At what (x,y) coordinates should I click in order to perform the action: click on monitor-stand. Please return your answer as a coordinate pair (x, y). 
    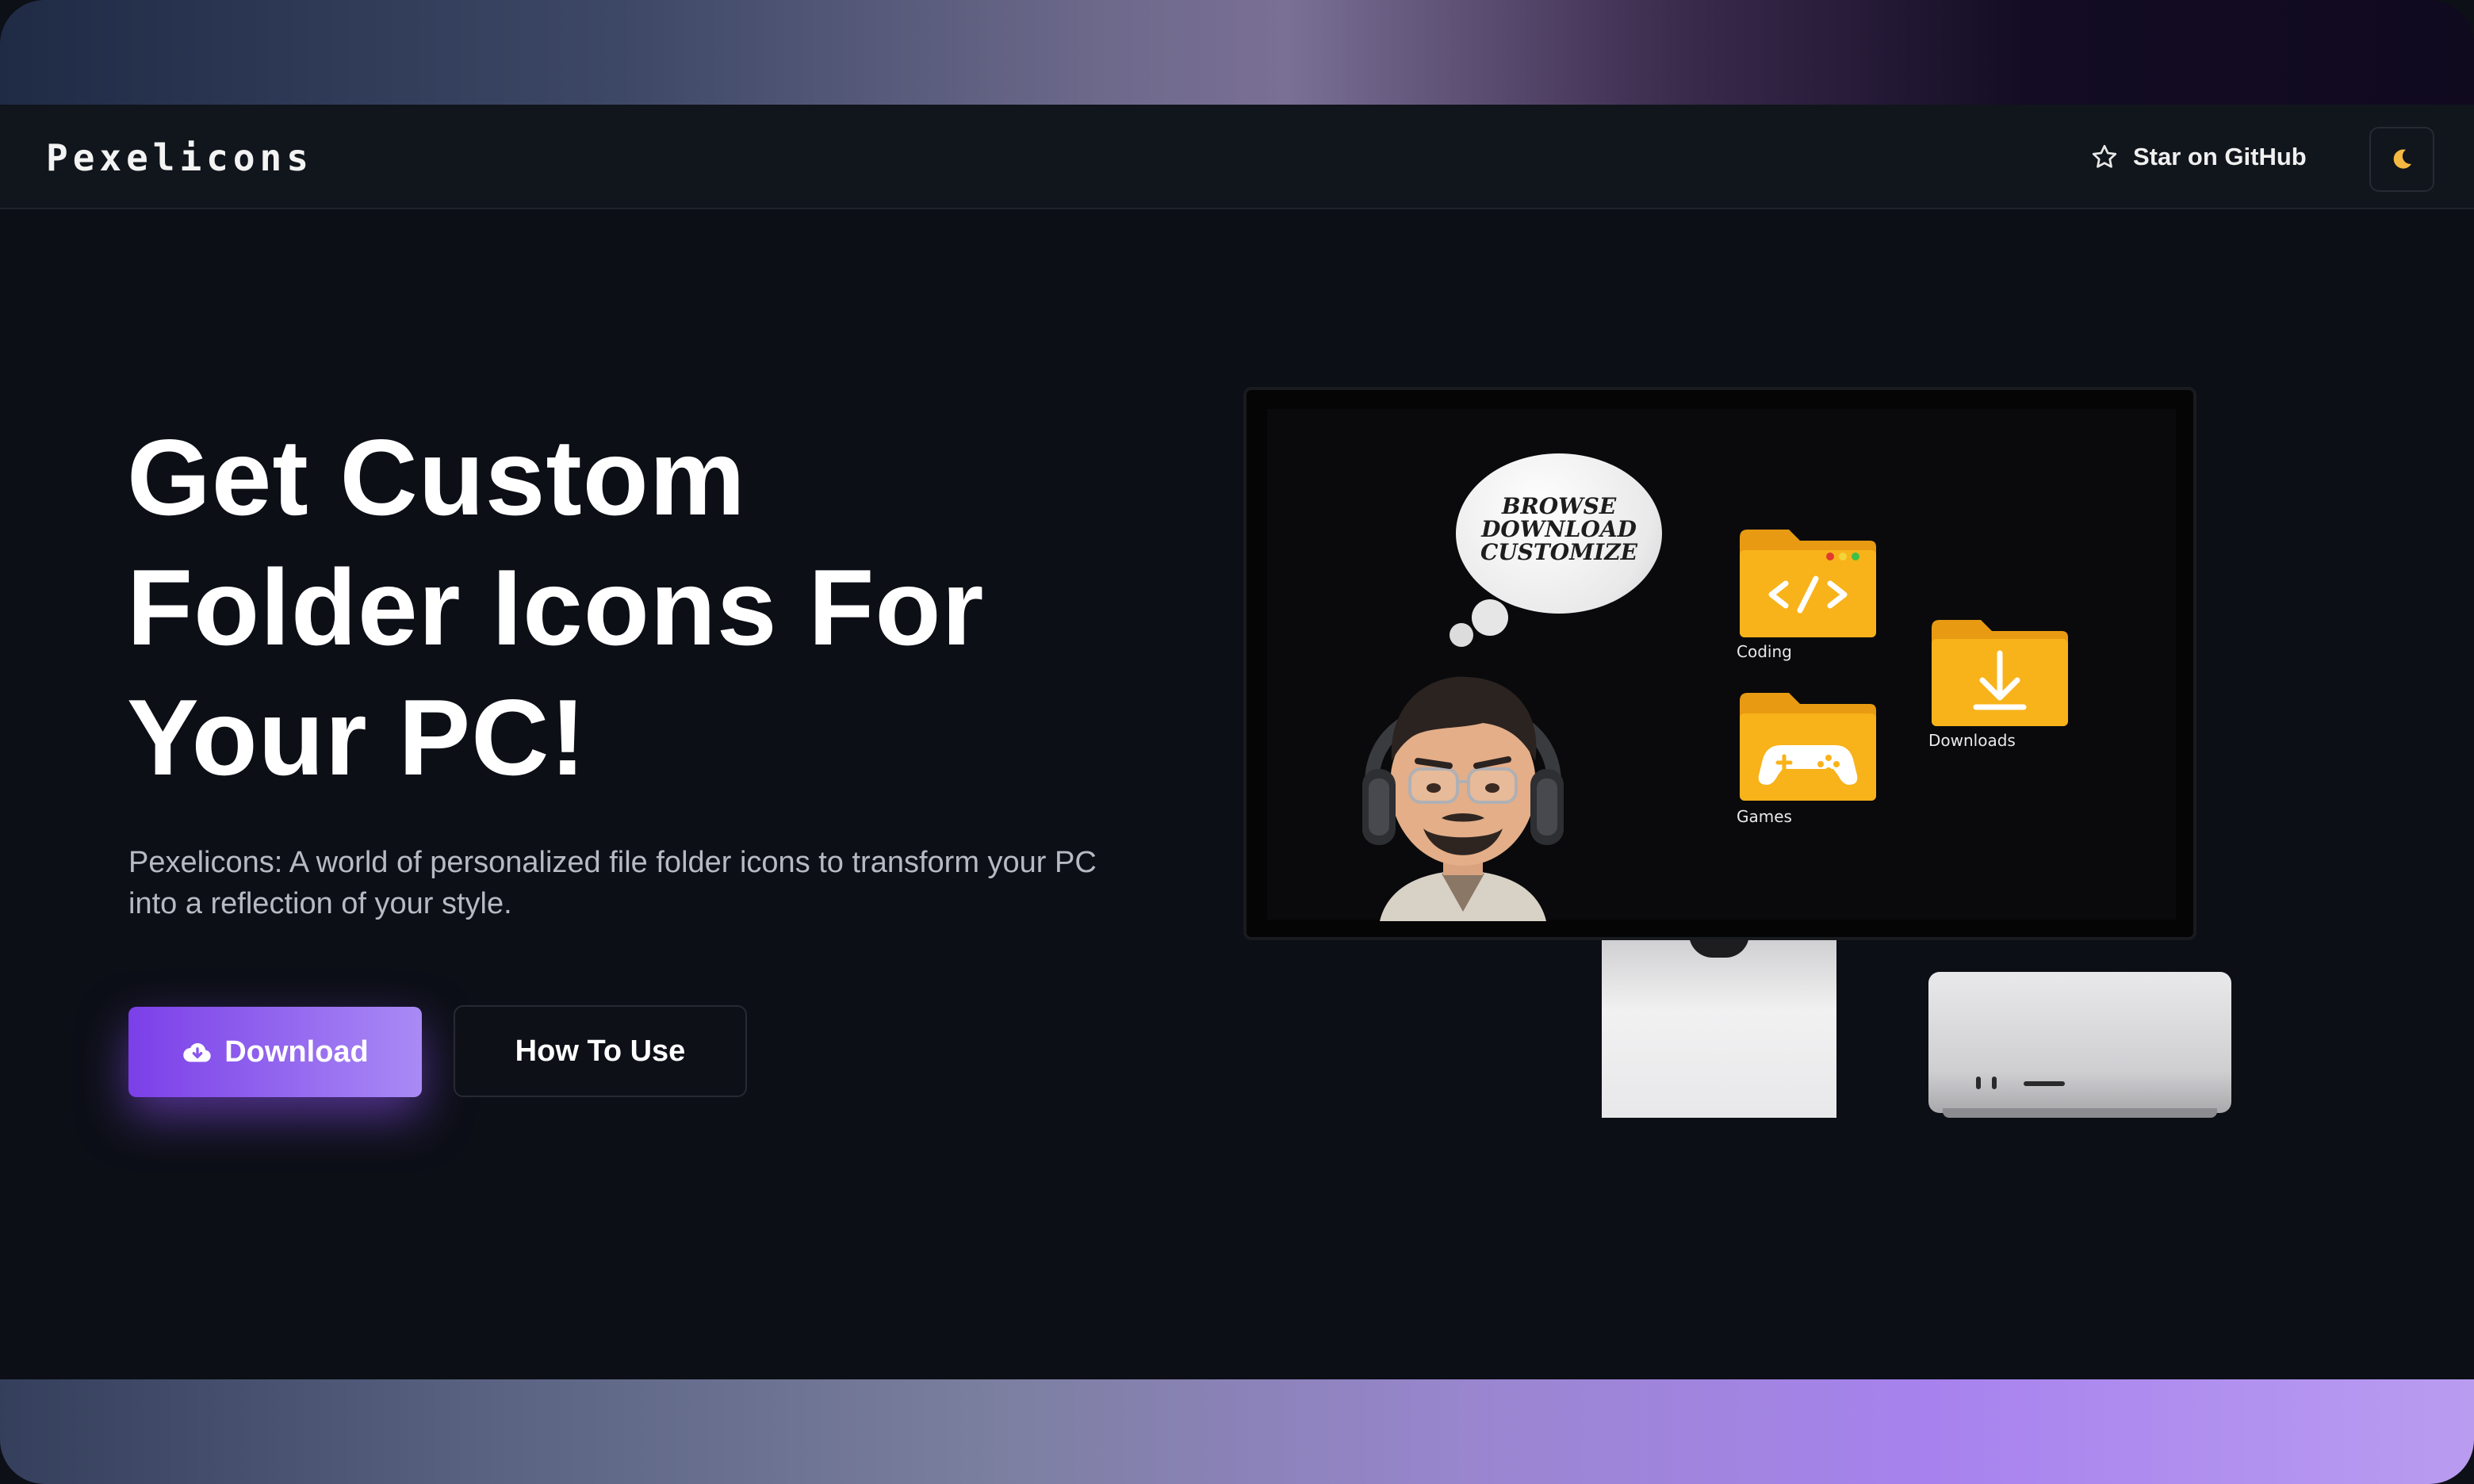
    Looking at the image, I should click on (1719, 1029).